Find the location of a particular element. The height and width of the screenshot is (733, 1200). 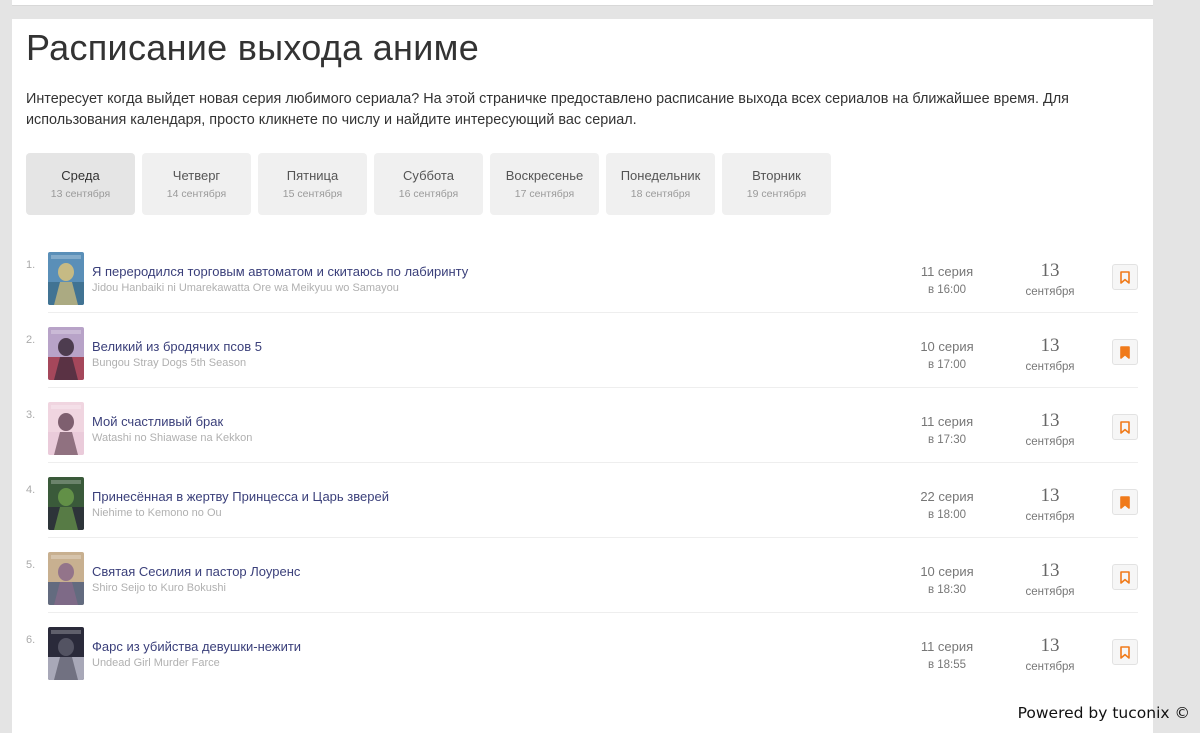

release-time: в 17:30 is located at coordinates (947, 440).